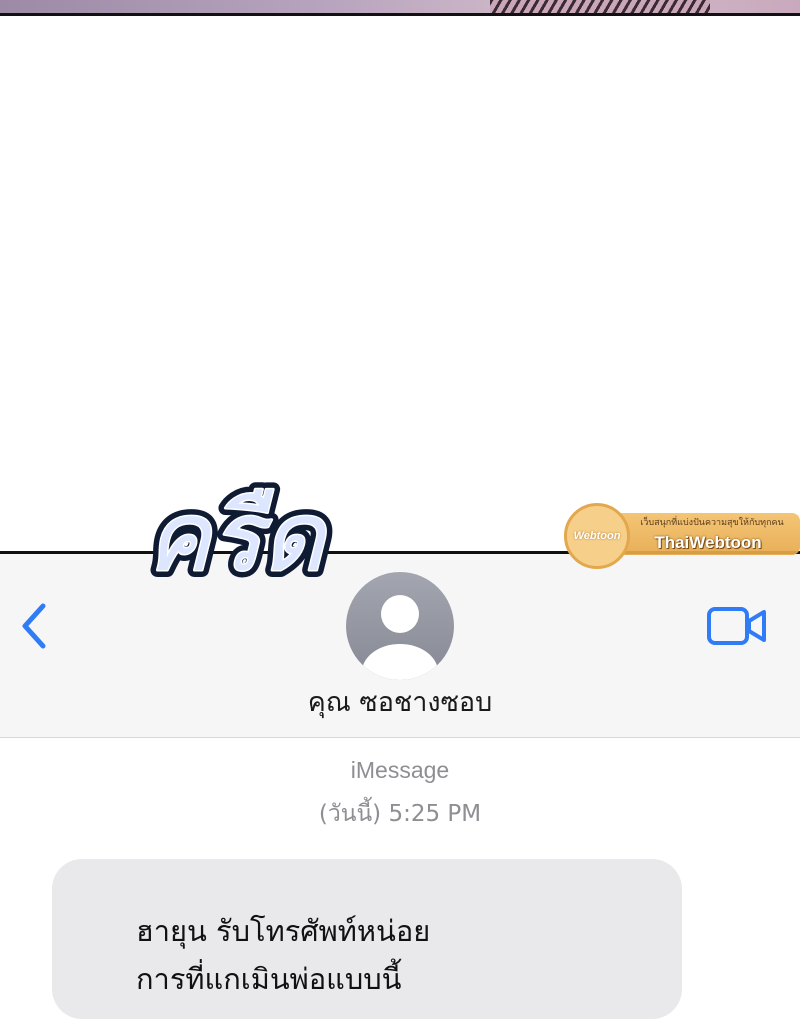 The image size is (800, 1019). What do you see at coordinates (600, 6) in the screenshot?
I see `comic-hair-art` at bounding box center [600, 6].